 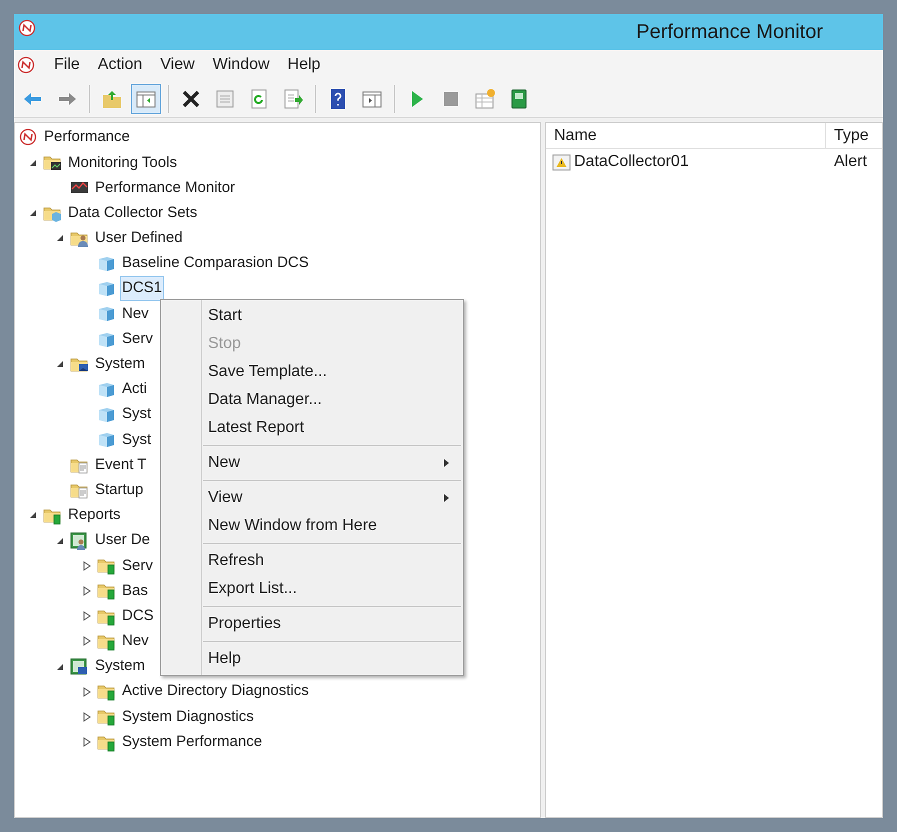 What do you see at coordinates (133, 213) in the screenshot?
I see `tree-item: Data Collector Sets` at bounding box center [133, 213].